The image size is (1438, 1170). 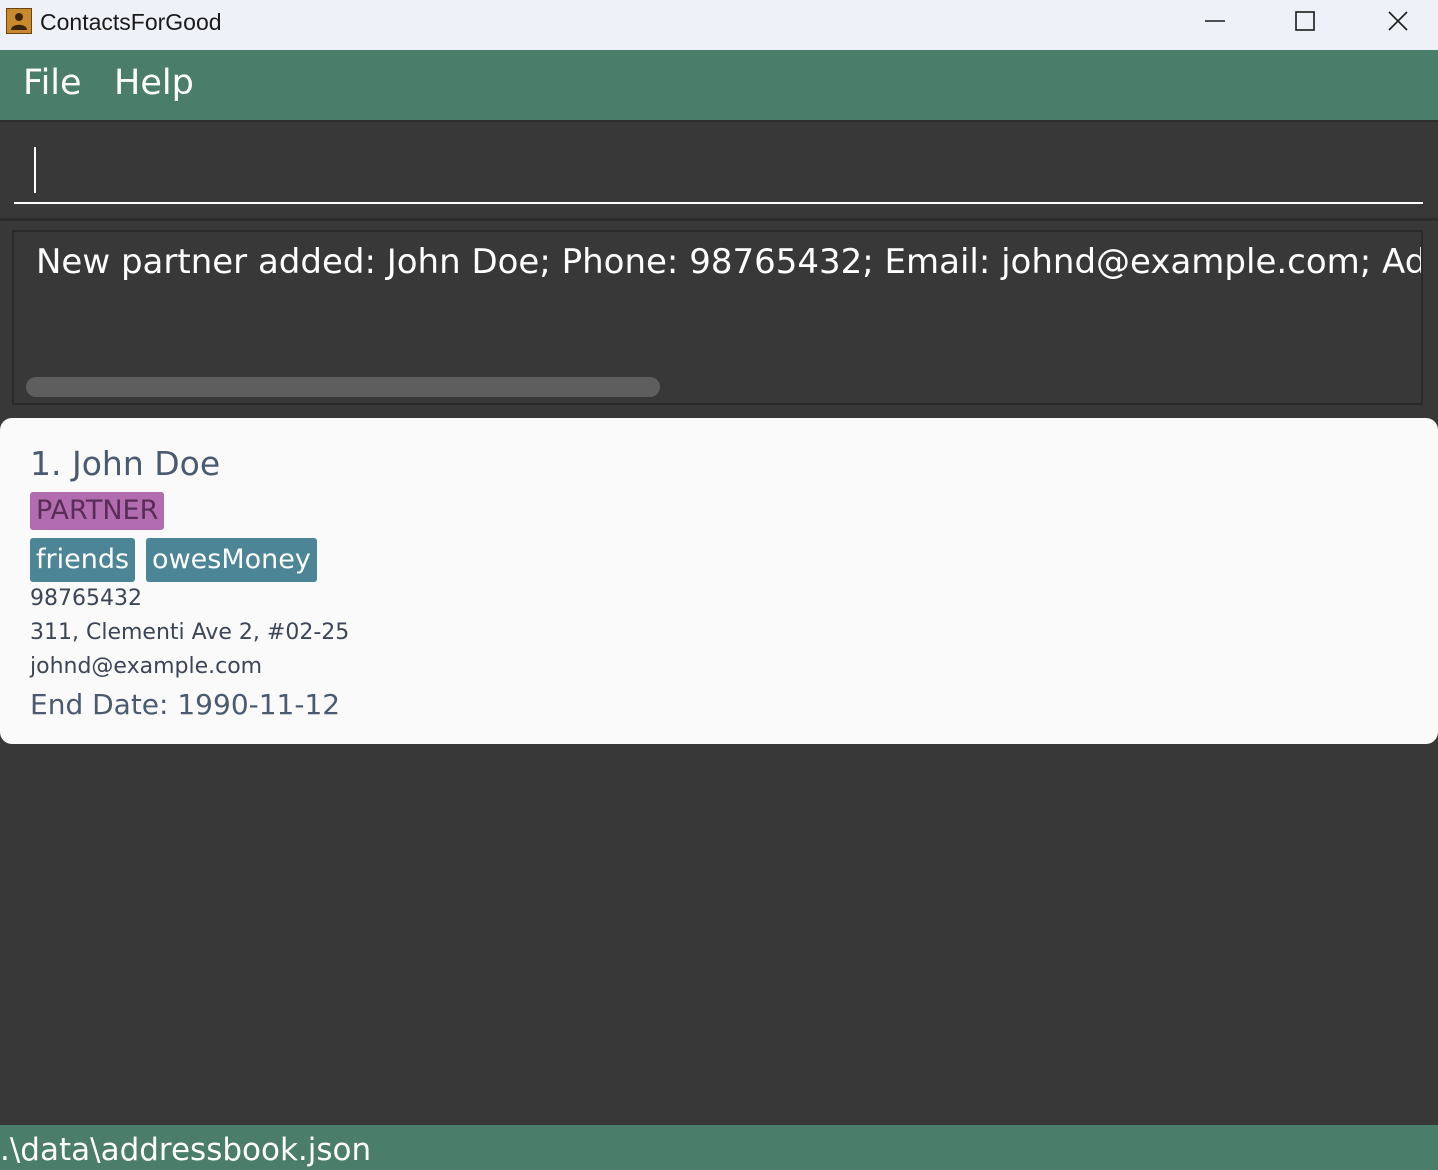 I want to click on maximize-button, so click(x=1305, y=22).